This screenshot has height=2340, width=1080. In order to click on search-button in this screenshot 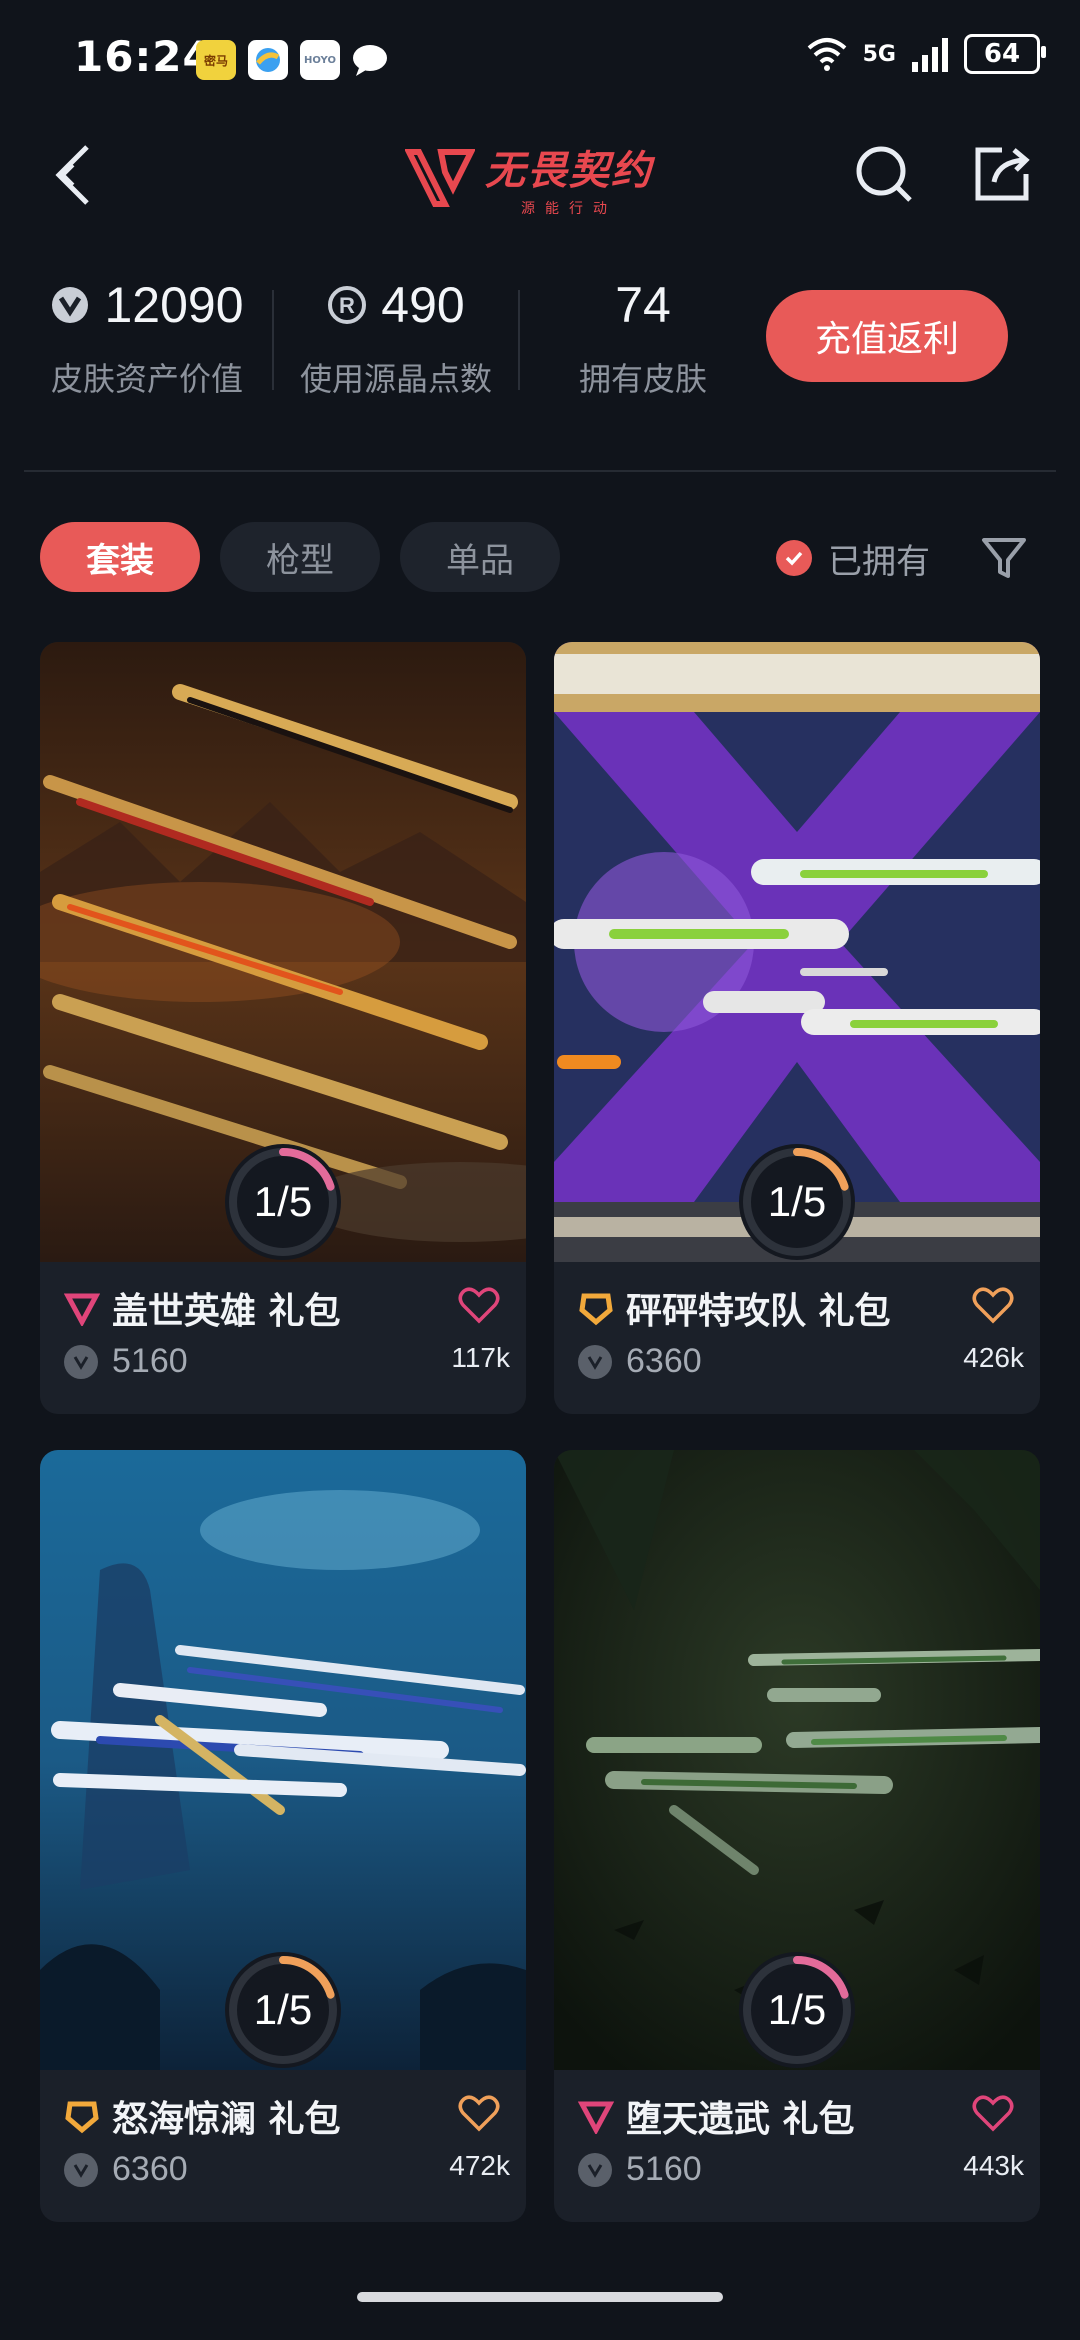, I will do `click(884, 174)`.